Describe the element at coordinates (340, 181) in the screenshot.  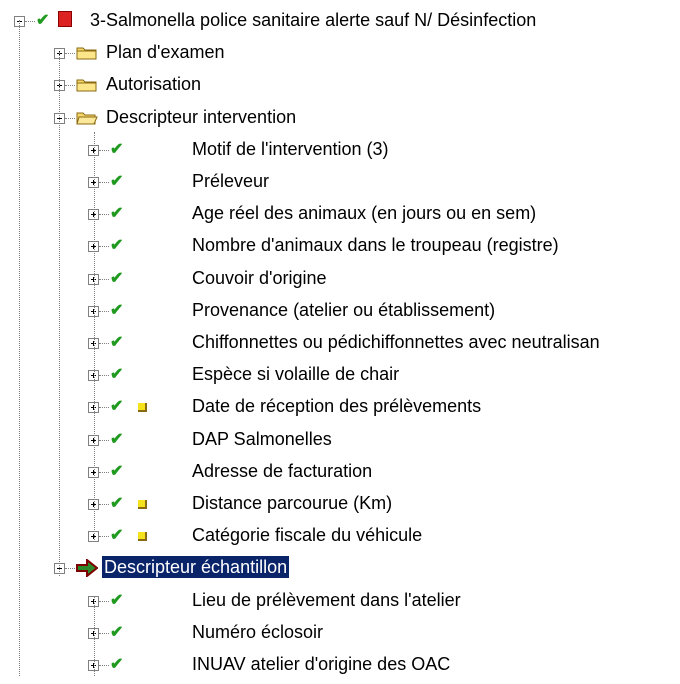
I see `tree-item: ✔ Préleveur` at that location.